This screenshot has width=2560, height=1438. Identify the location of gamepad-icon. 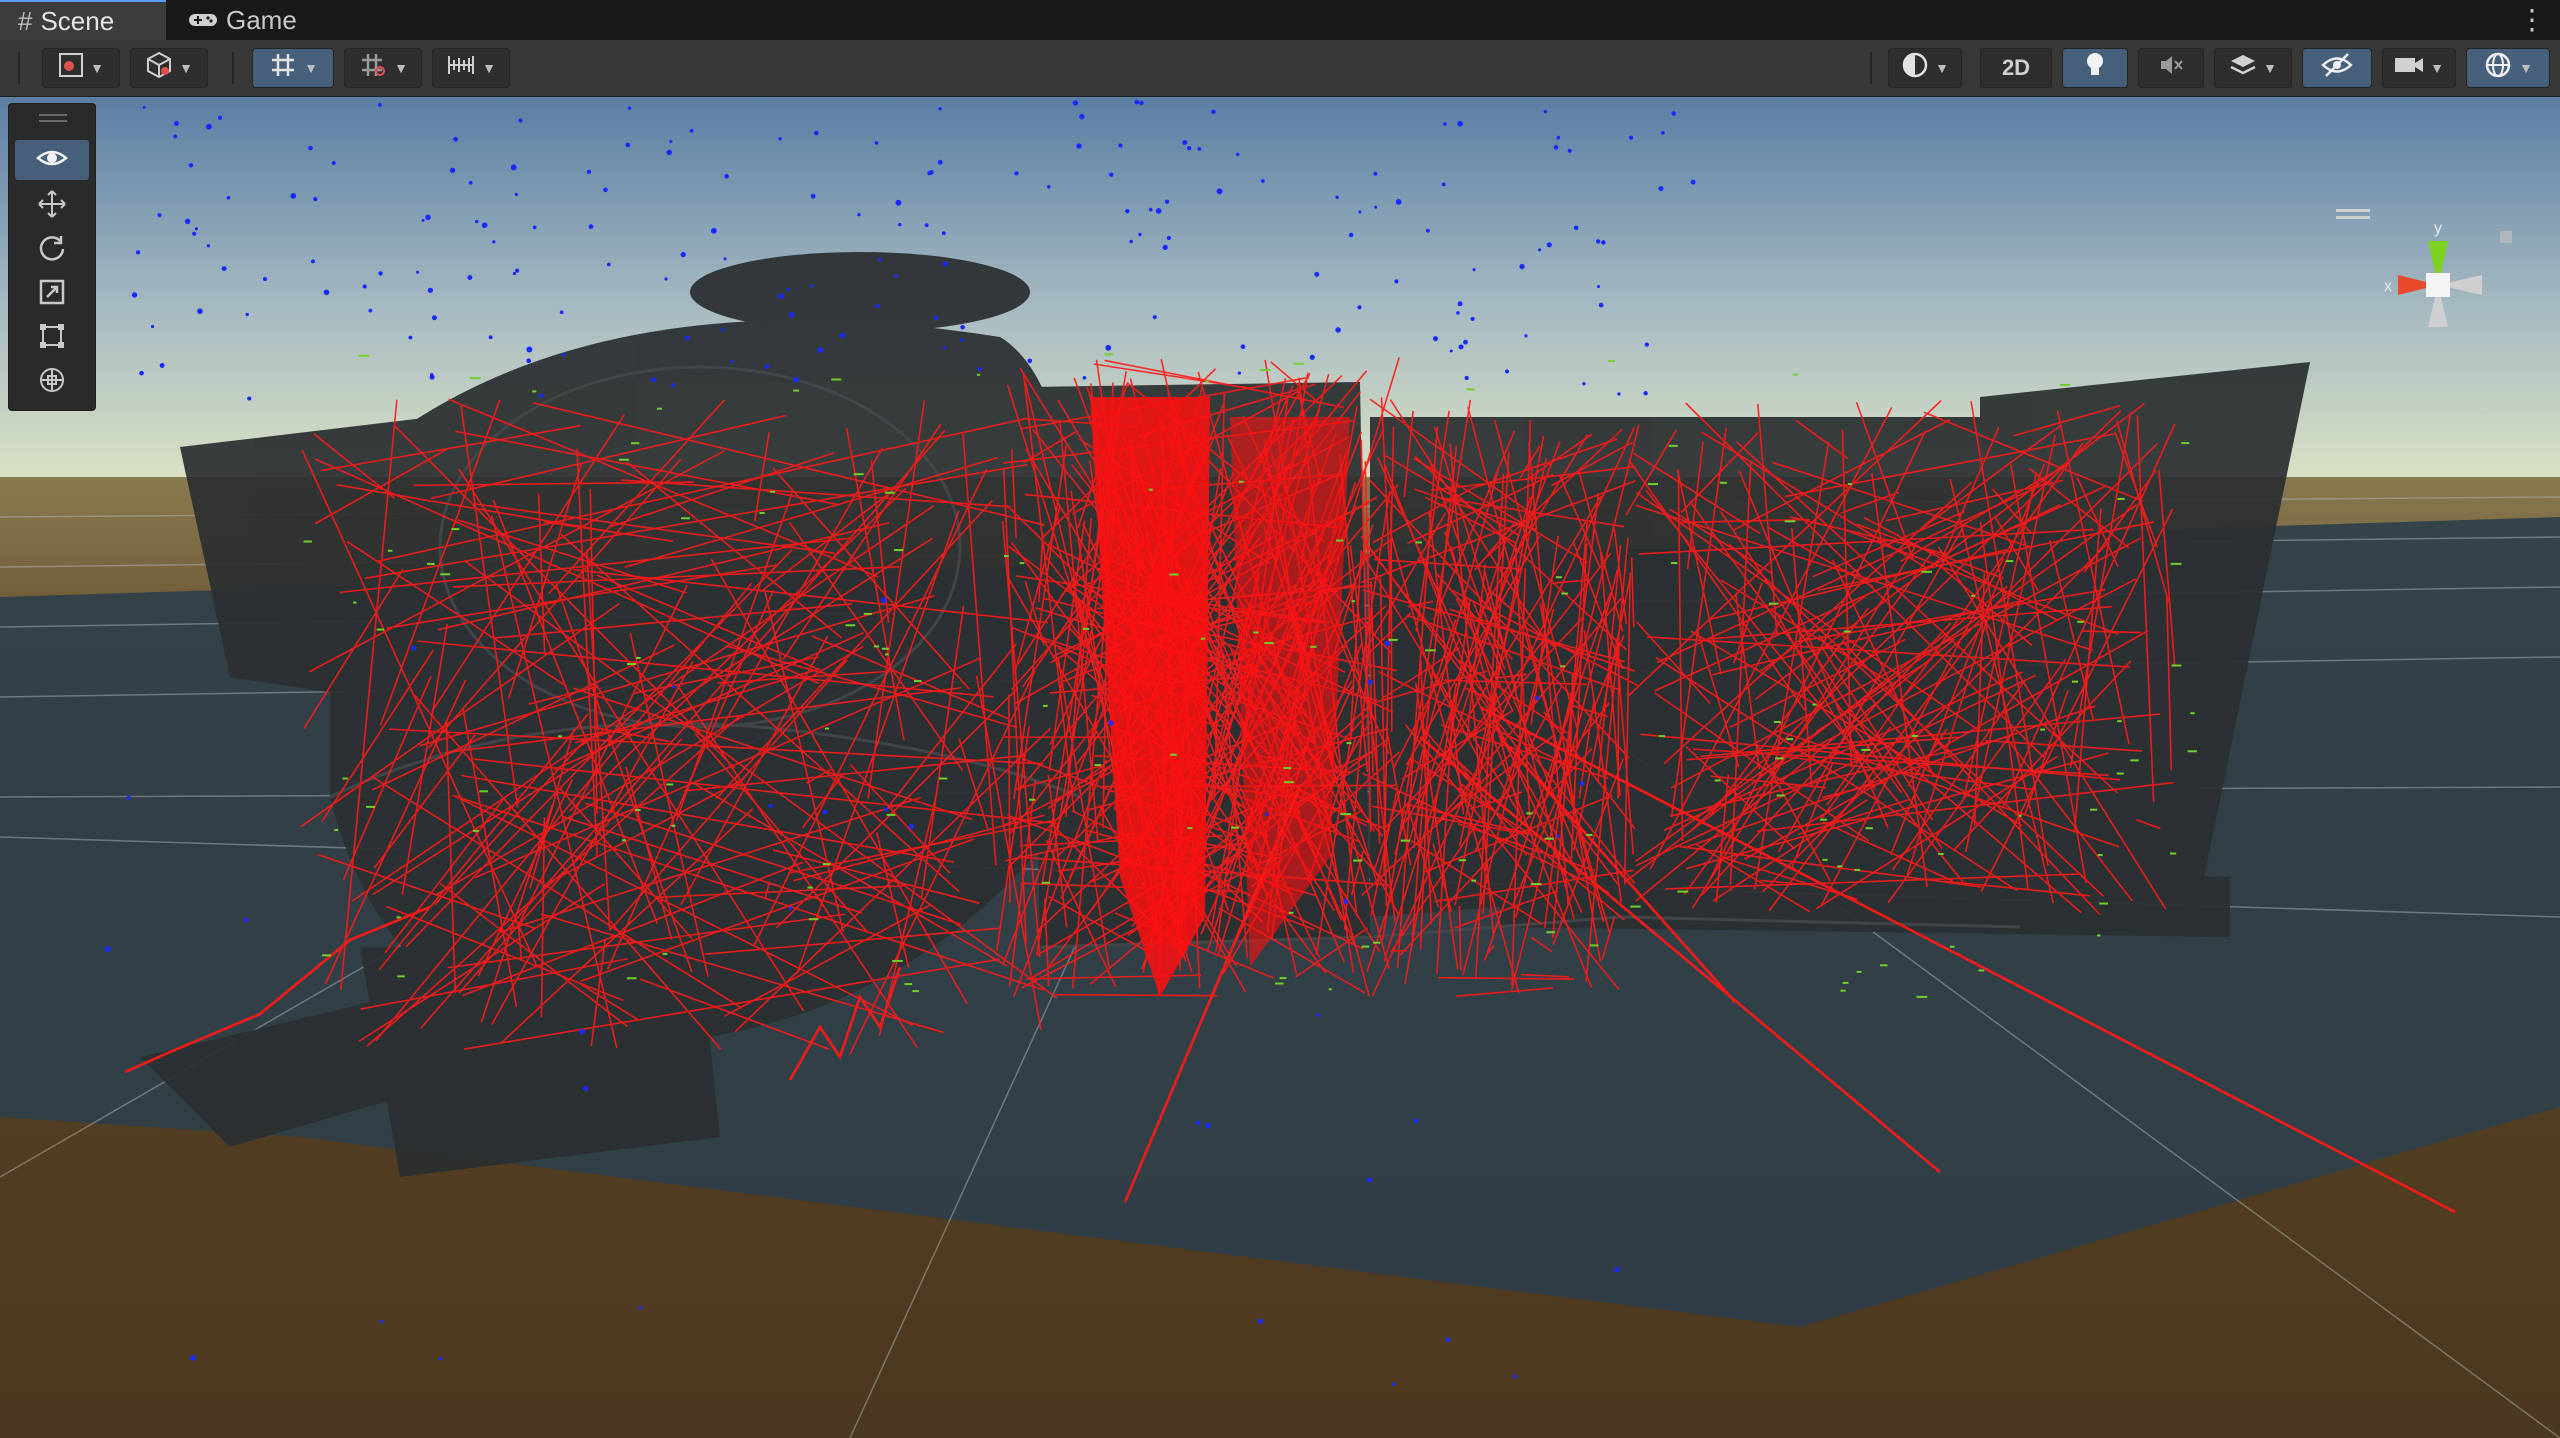
(203, 20).